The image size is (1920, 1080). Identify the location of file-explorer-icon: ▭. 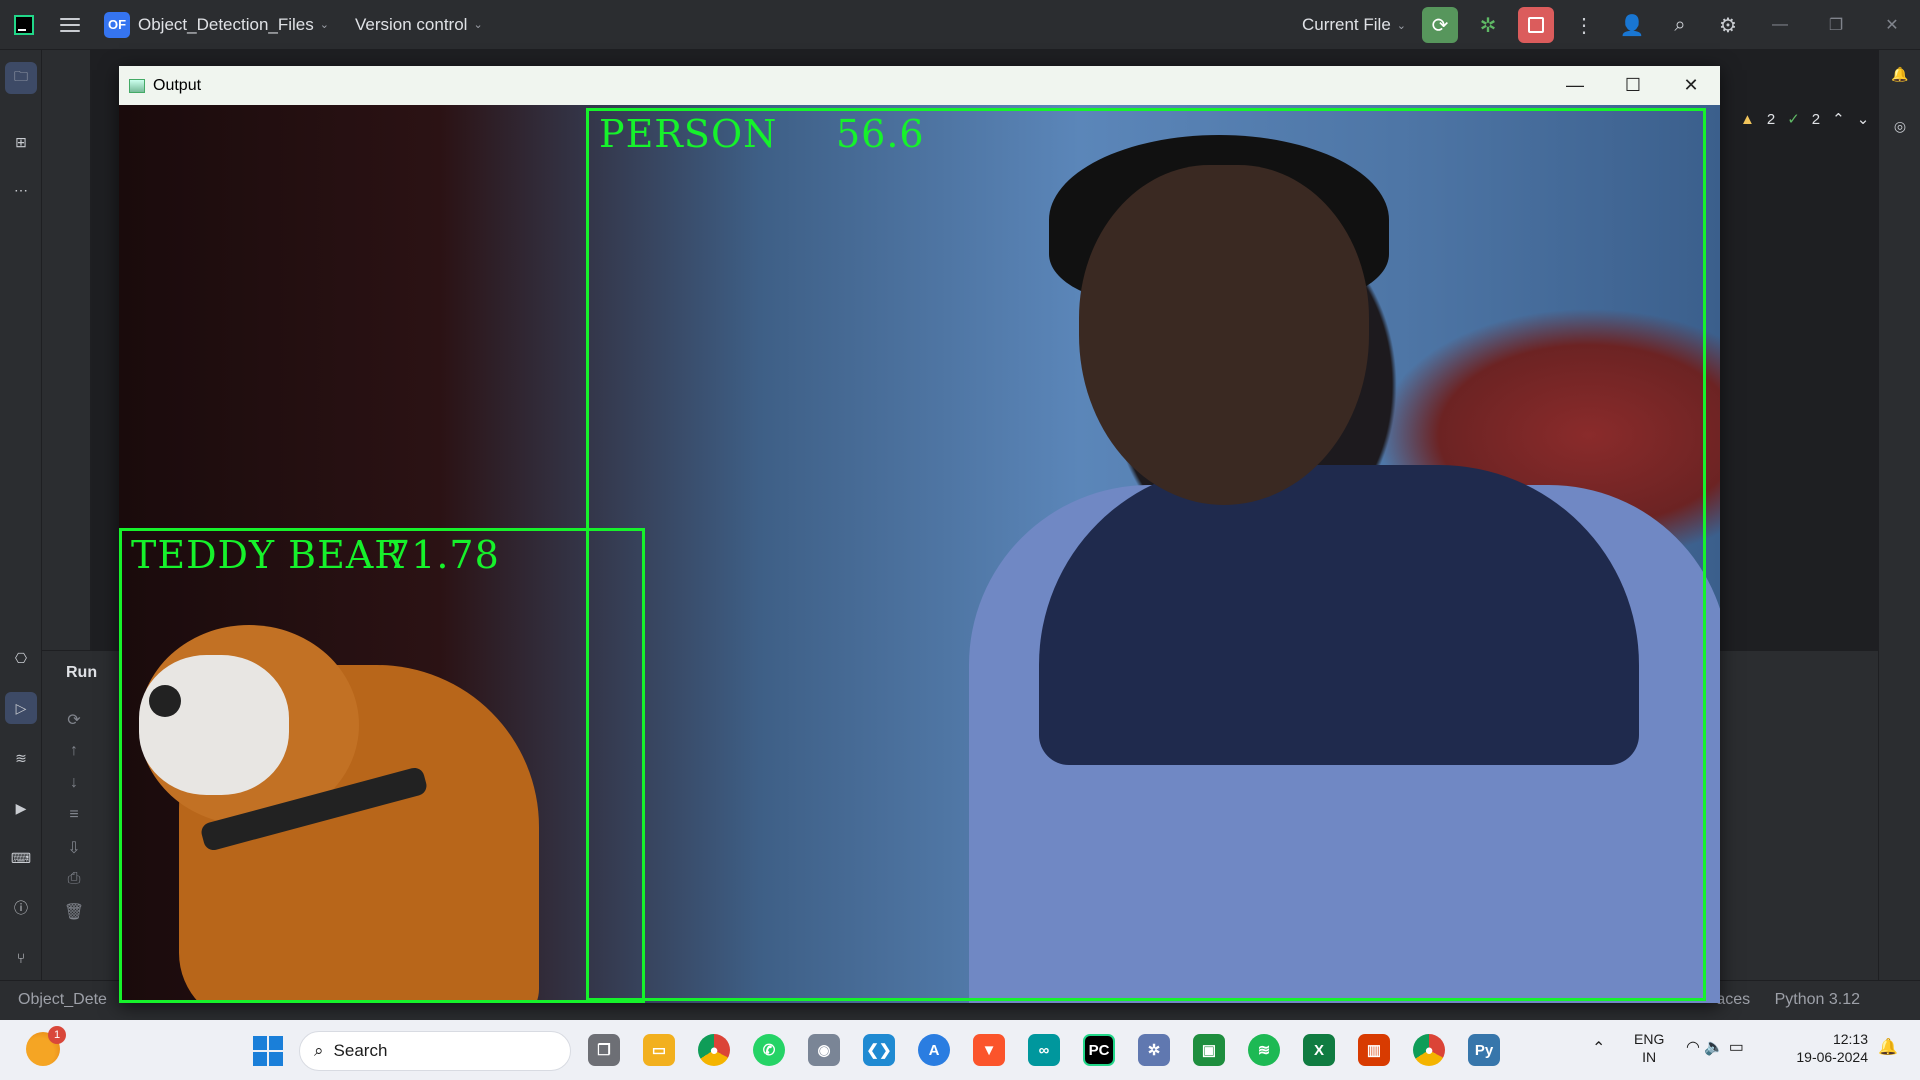
(659, 1050).